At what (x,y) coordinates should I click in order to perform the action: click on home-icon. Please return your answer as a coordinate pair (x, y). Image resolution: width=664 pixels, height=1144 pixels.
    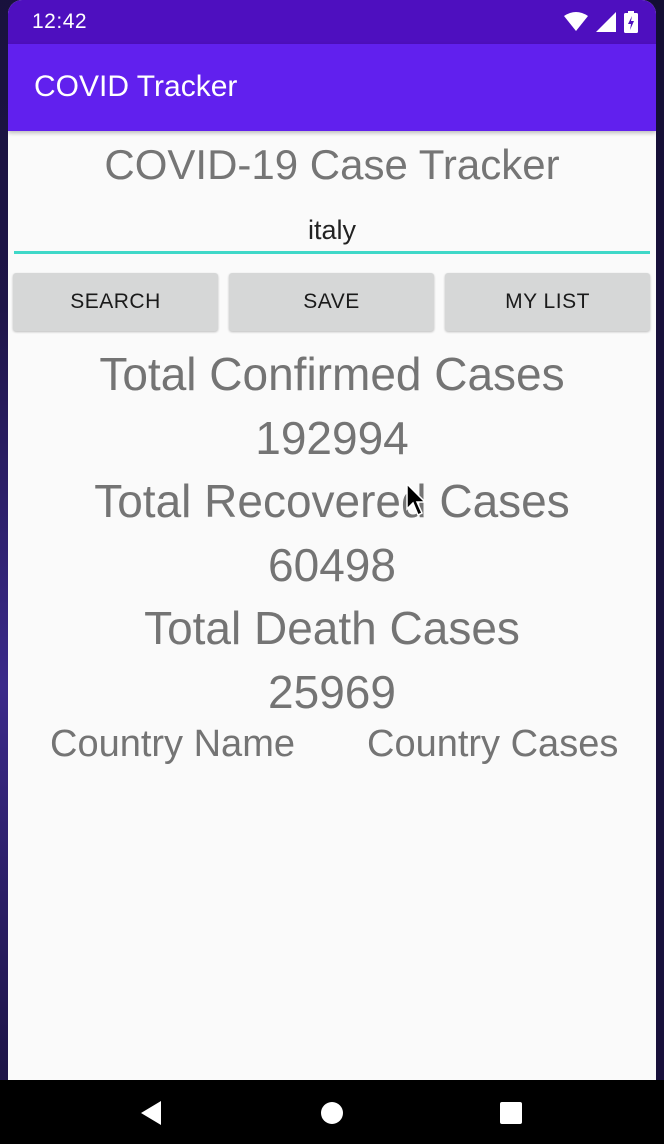
    Looking at the image, I should click on (332, 1113).